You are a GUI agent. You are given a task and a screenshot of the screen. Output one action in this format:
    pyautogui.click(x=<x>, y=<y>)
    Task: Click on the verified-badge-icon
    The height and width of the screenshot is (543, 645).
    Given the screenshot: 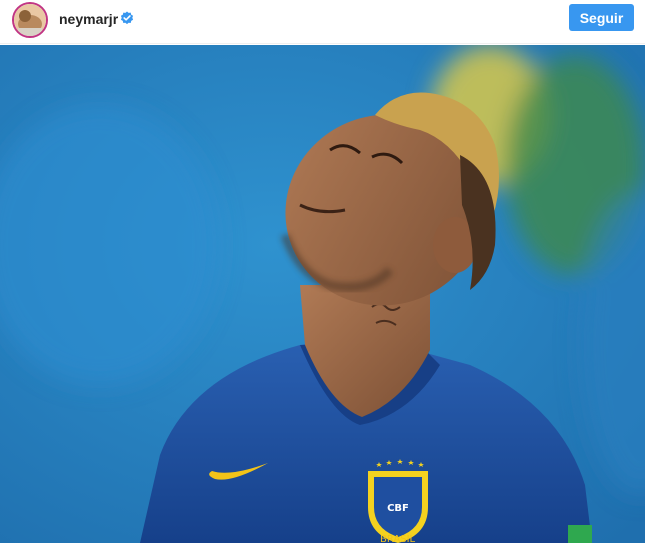 What is the action you would take?
    pyautogui.click(x=127, y=18)
    